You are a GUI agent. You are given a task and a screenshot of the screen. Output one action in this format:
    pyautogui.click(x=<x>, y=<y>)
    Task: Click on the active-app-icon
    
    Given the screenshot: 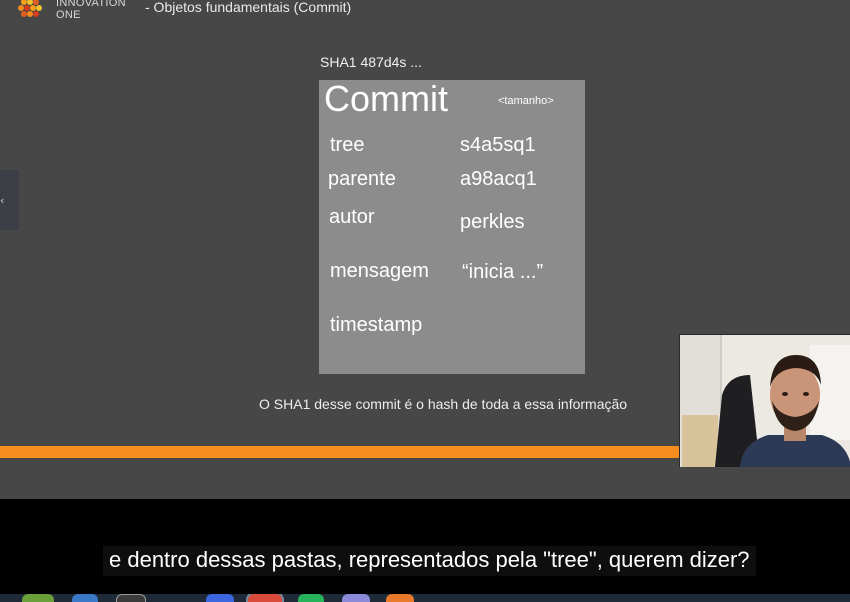 What is the action you would take?
    pyautogui.click(x=265, y=598)
    